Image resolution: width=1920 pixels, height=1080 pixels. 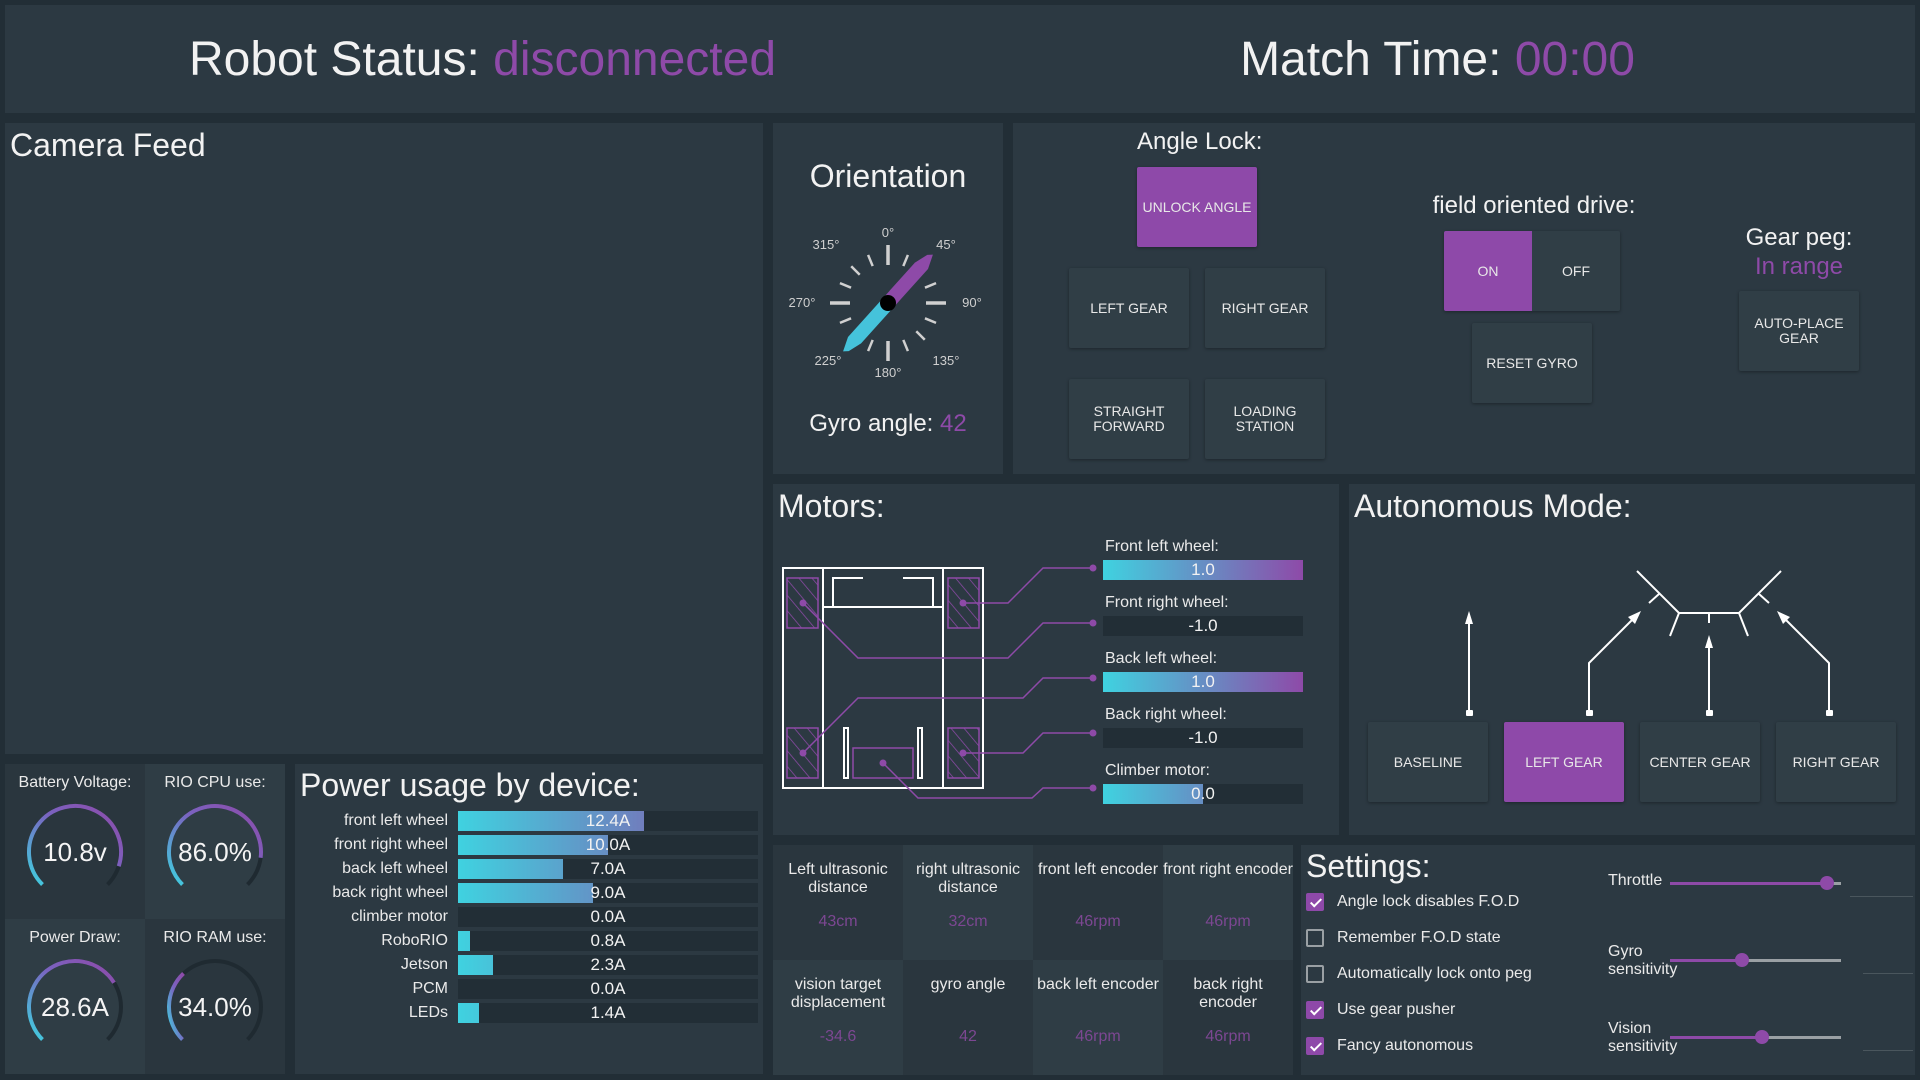 I want to click on gauge-label: RIO CPU use:, so click(x=215, y=782).